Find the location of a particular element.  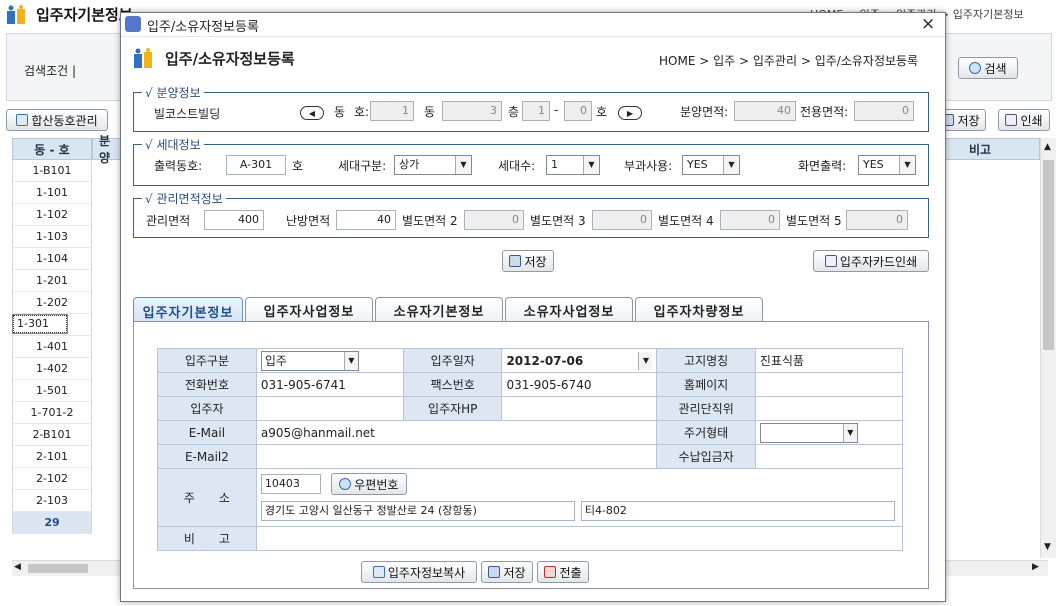

zipcode-input: 10403 is located at coordinates (290, 484).